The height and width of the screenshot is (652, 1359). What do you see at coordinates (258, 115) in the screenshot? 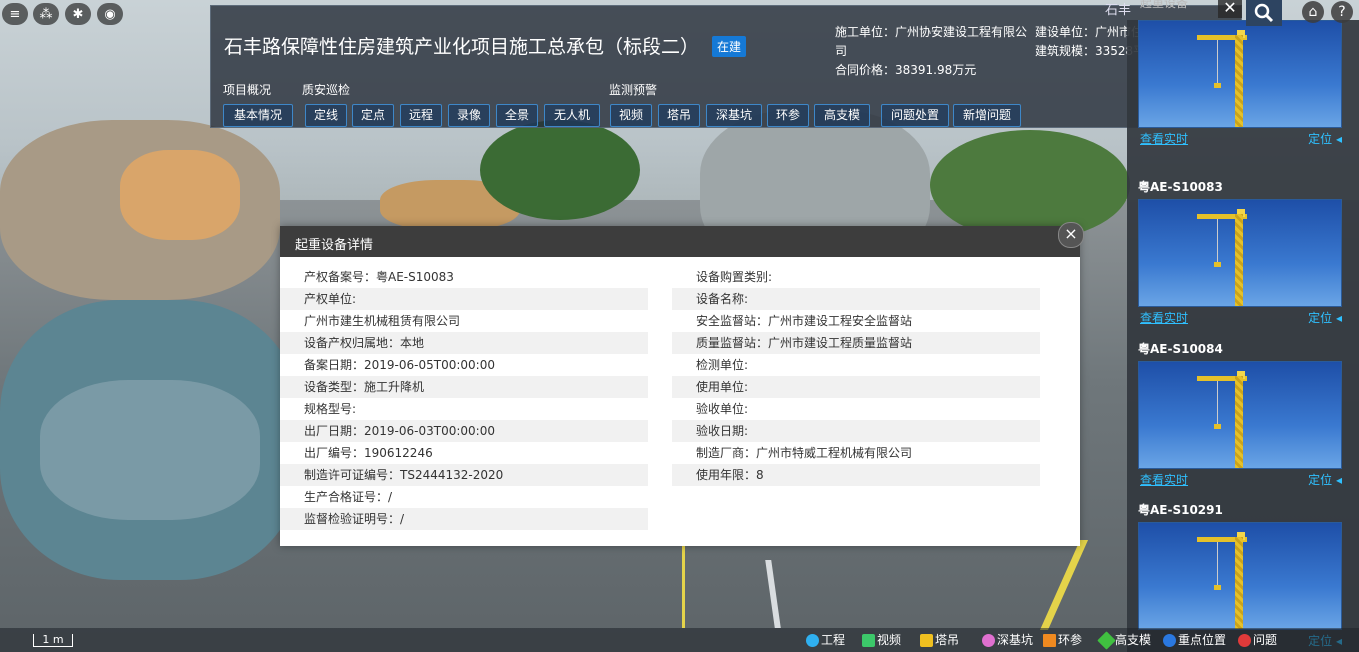
I see `nav-basic-info: 基本情况` at bounding box center [258, 115].